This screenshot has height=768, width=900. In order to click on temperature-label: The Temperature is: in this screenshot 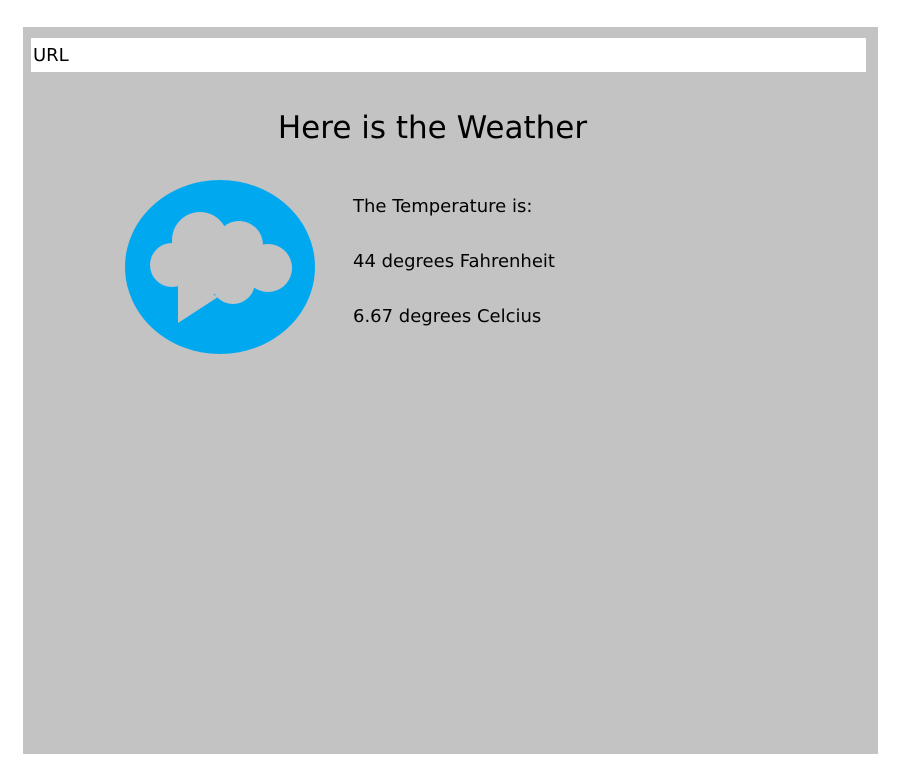, I will do `click(443, 206)`.